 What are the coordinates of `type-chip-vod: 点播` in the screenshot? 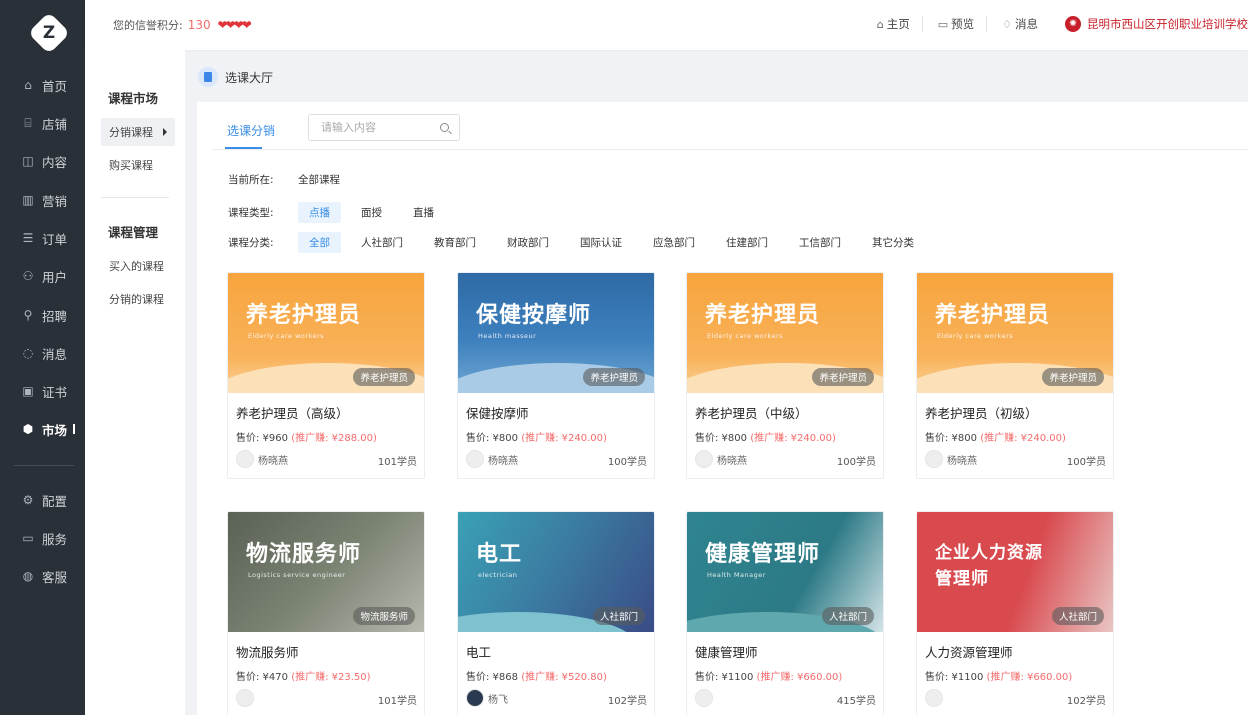 It's located at (319, 212).